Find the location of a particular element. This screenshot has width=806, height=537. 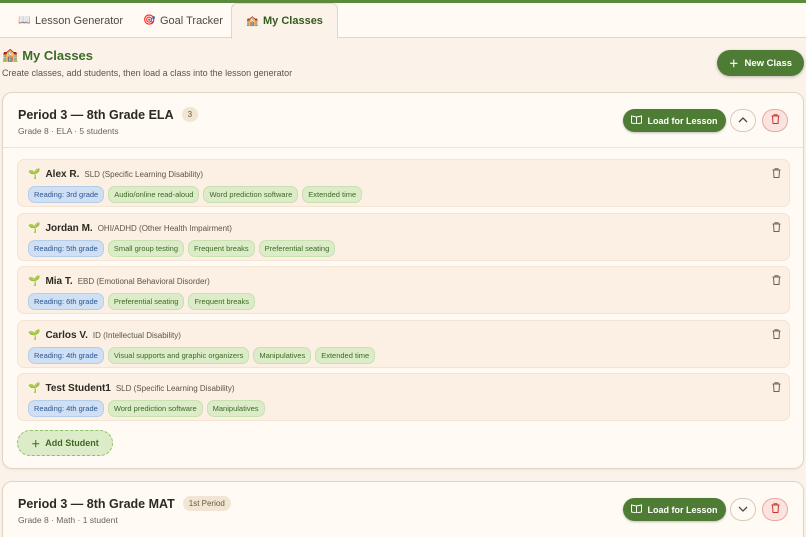

class-title: Period 3 — 8th Grade ELA is located at coordinates (96, 114).